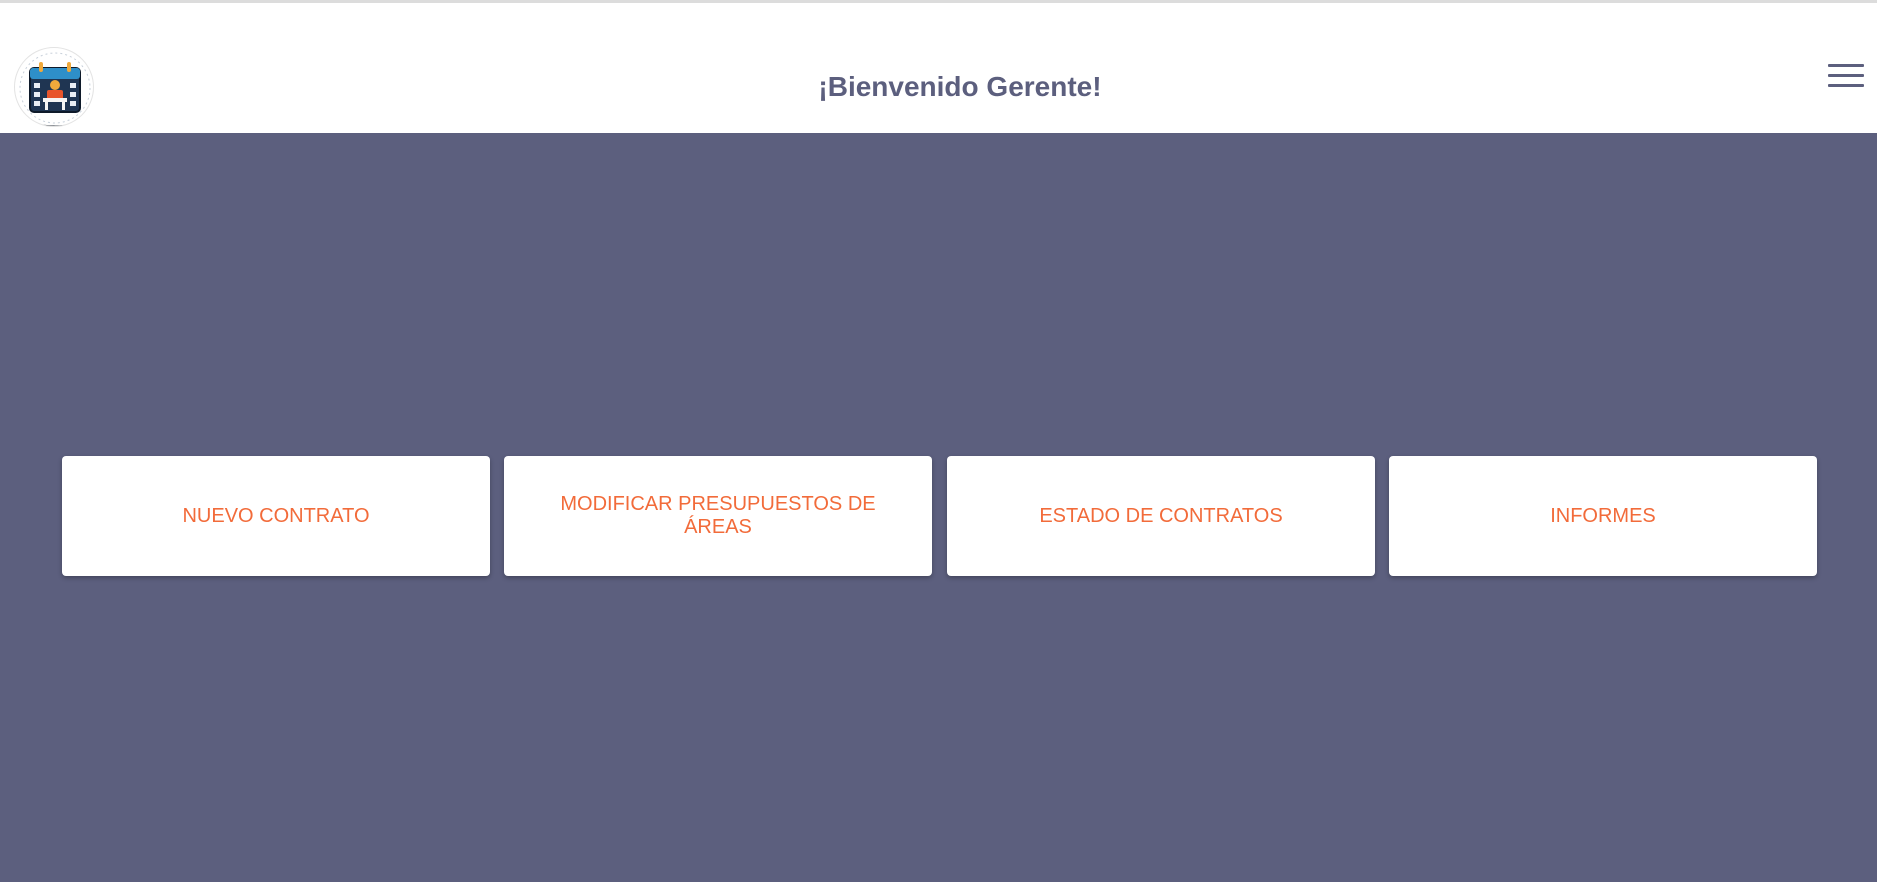 Image resolution: width=1877 pixels, height=882 pixels. I want to click on reports-button: INFORMES, so click(1603, 516).